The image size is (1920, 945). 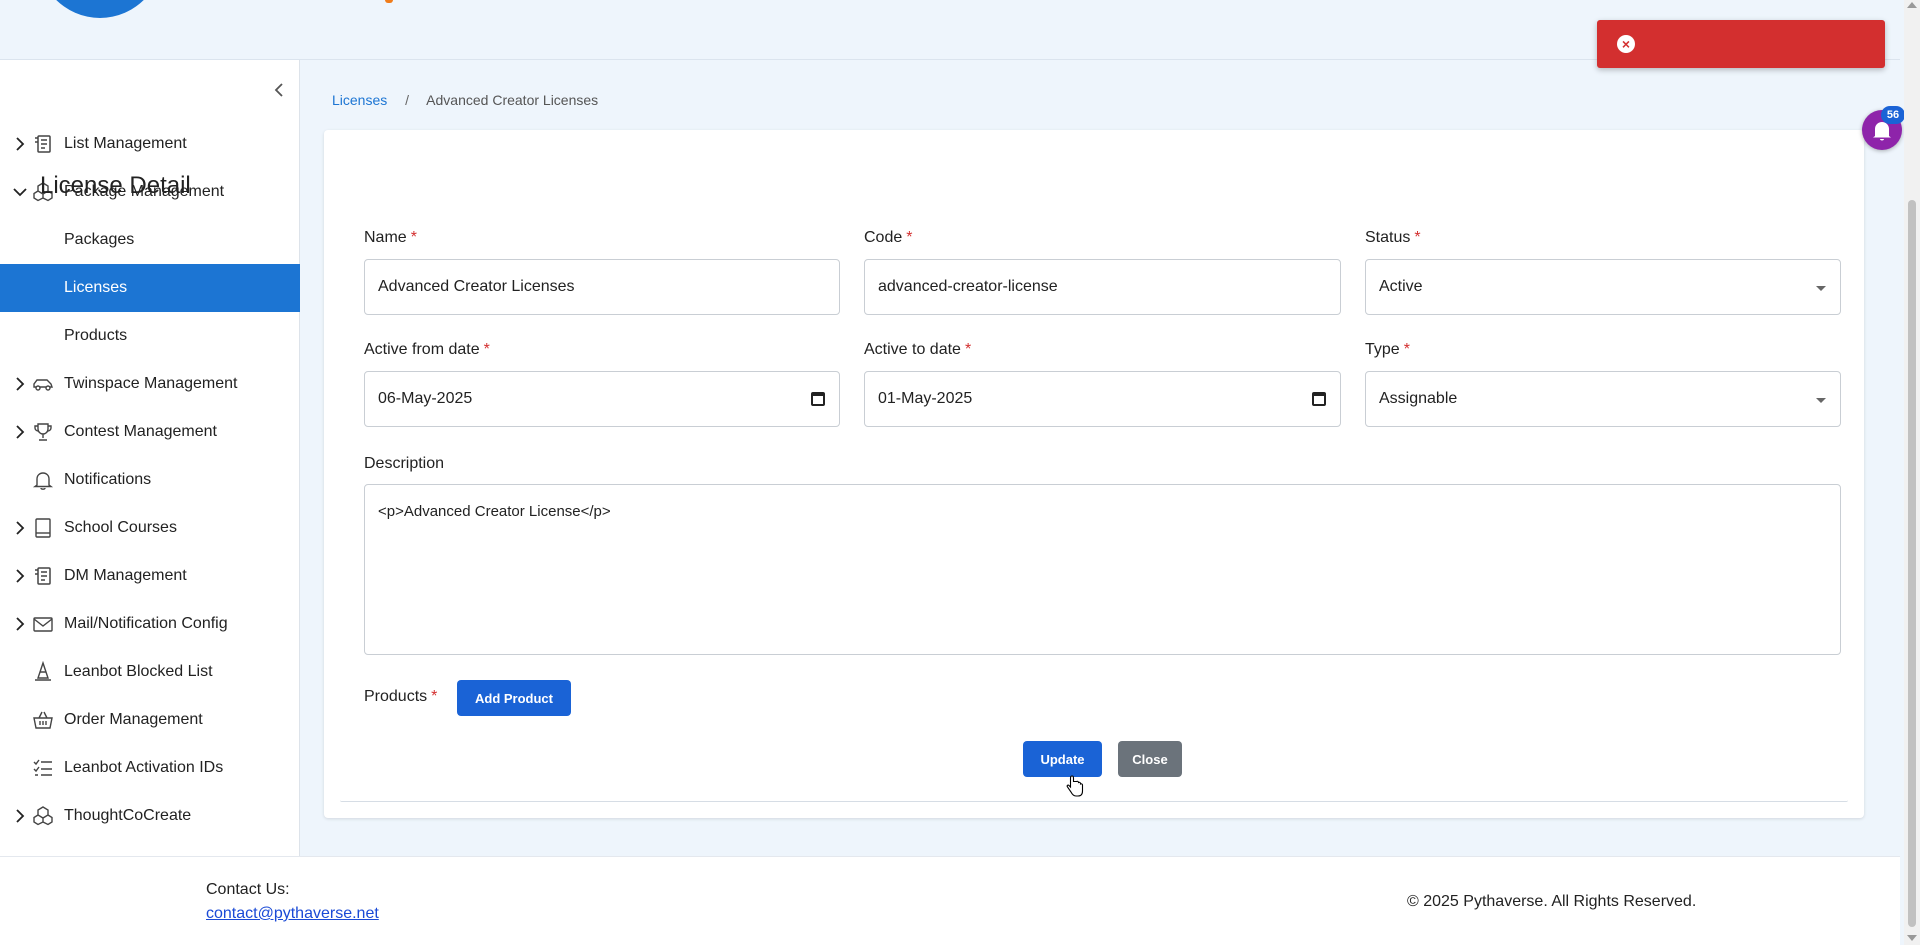 What do you see at coordinates (1102, 399) in the screenshot?
I see `active-to-date-field: 01-May-2025` at bounding box center [1102, 399].